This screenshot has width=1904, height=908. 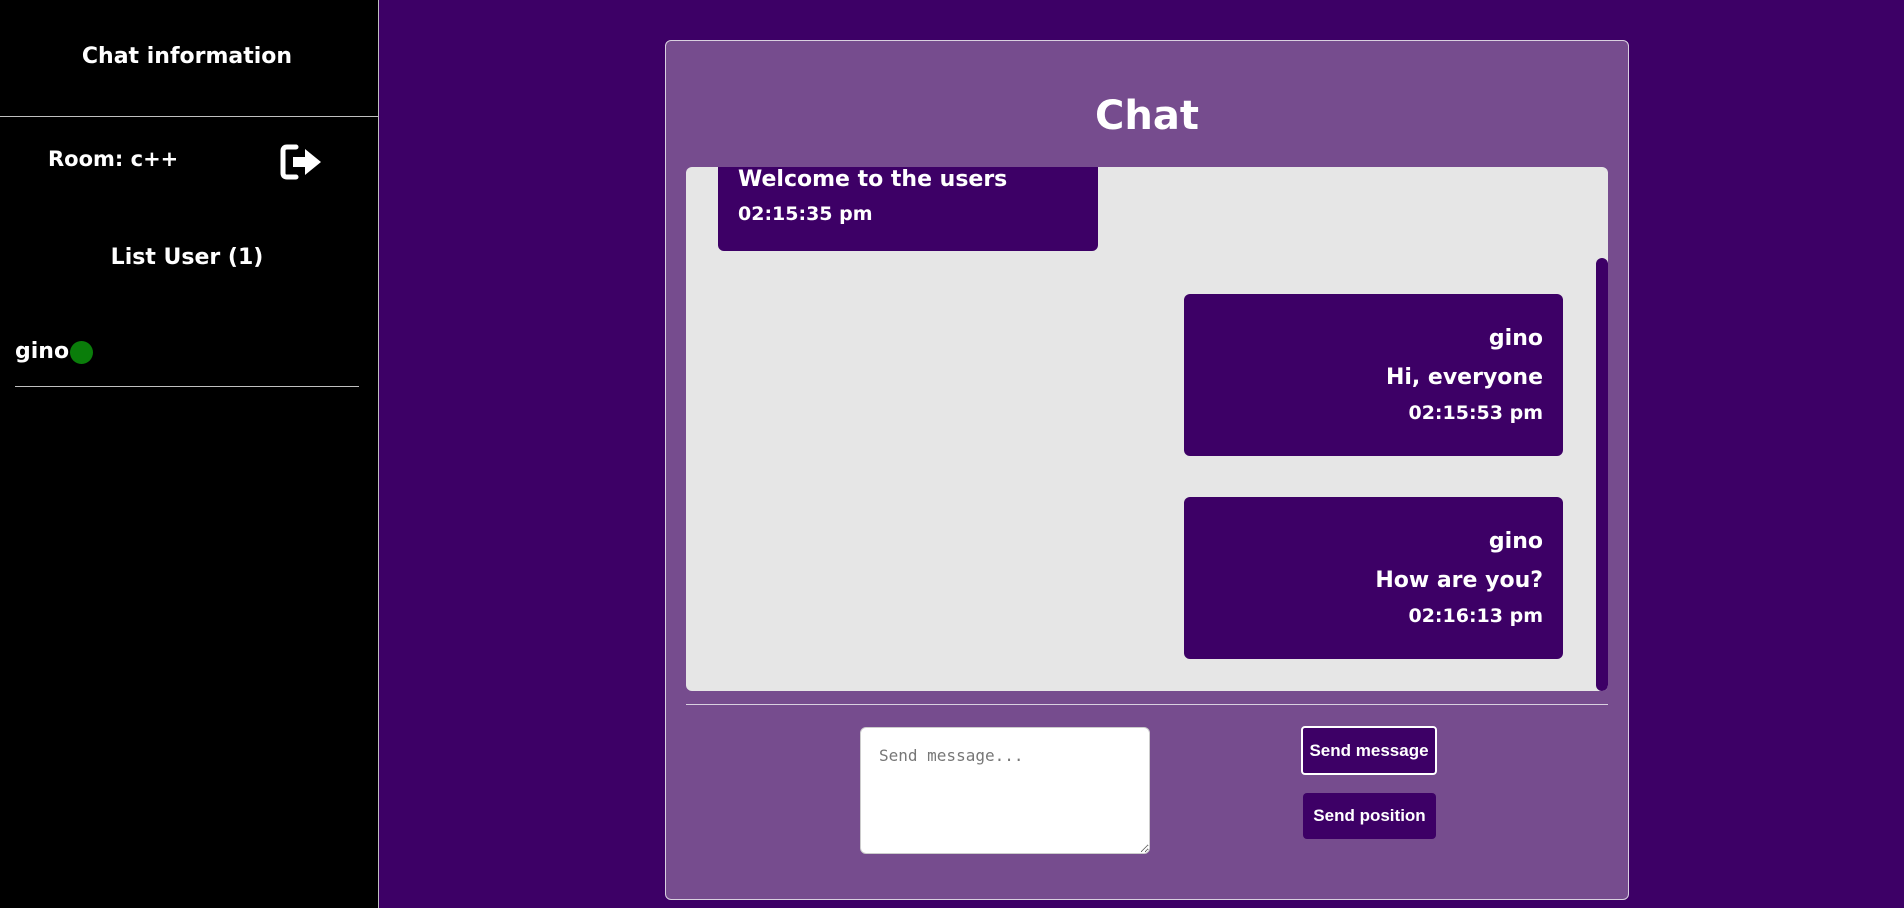 I want to click on user-message: gino Hi, everyone 02:15:53 pm, so click(x=1373, y=375).